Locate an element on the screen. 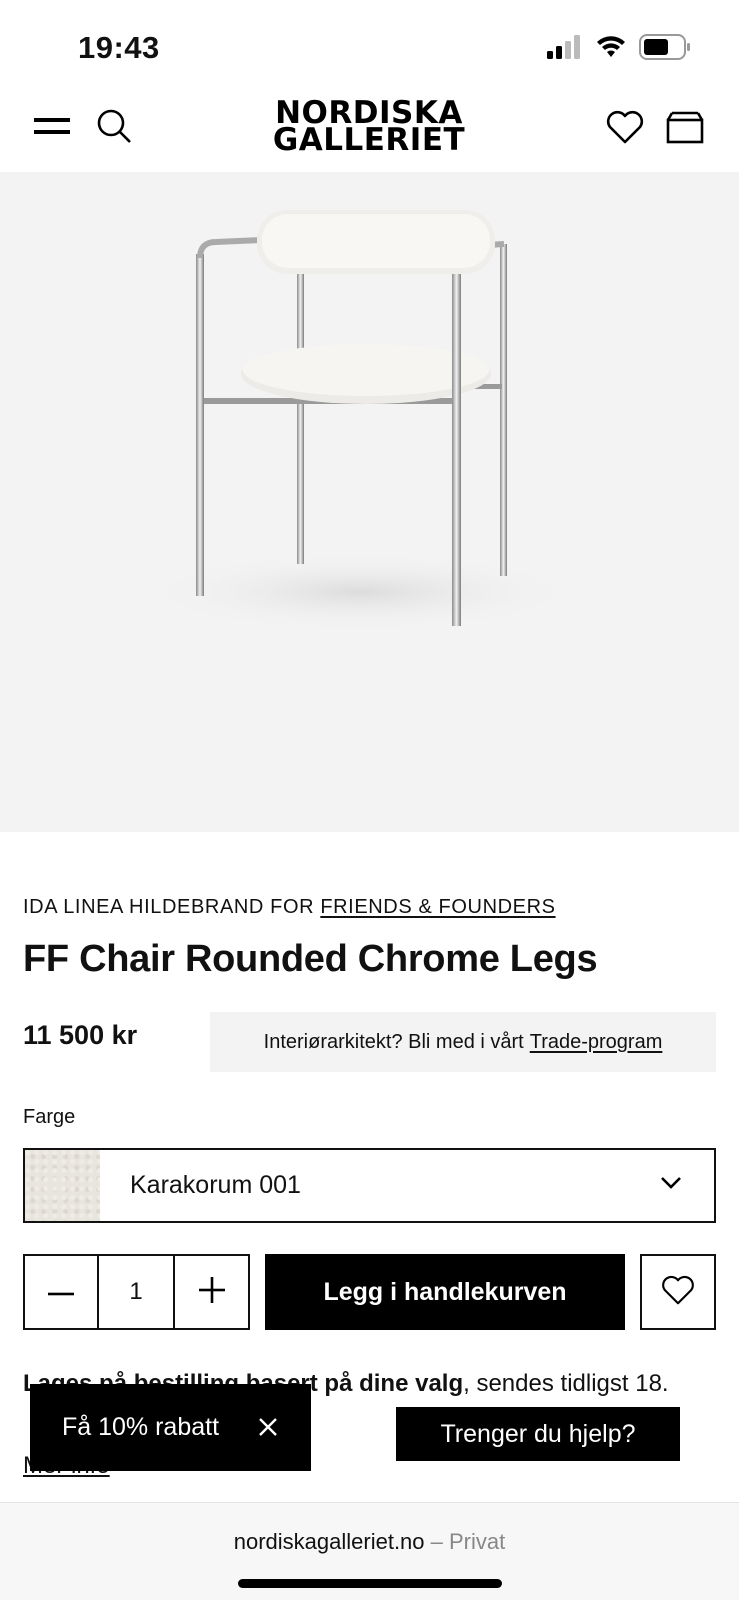 The width and height of the screenshot is (739, 1600). url-domain: nordiskagalleriet.no is located at coordinates (329, 1541).